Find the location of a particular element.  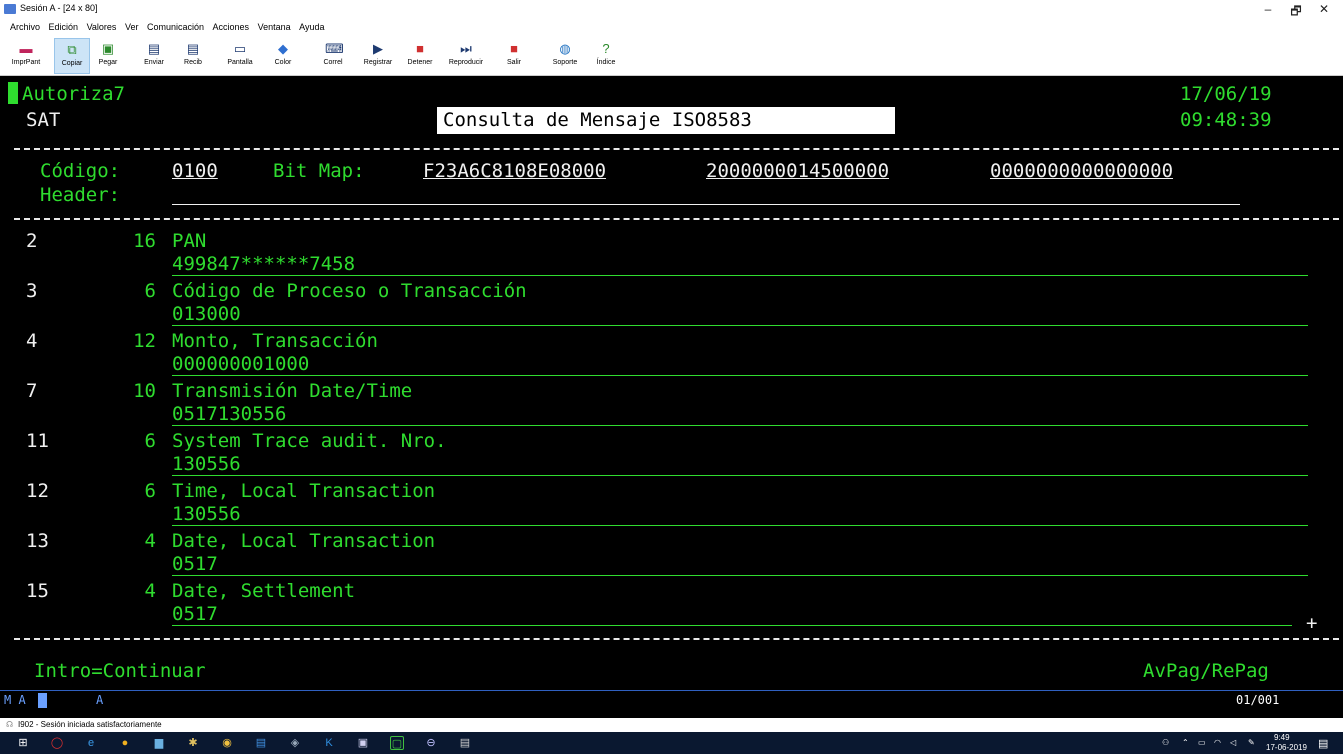

toolbar-button-label: Enviar is located at coordinates (154, 62).